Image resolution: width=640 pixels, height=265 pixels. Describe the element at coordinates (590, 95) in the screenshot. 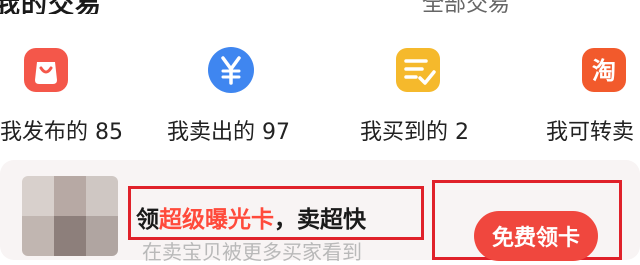

I see `shortcut-resell: 淘 我可转卖` at that location.